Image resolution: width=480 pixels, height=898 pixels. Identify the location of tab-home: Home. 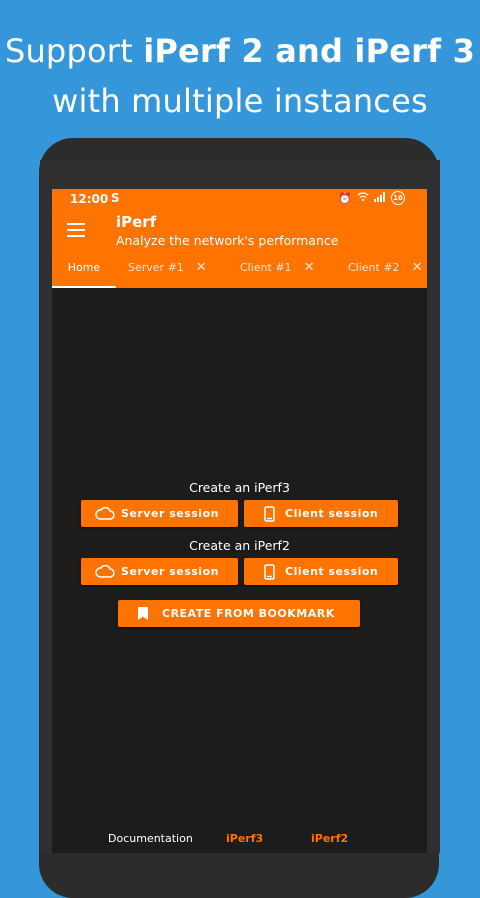
(84, 269).